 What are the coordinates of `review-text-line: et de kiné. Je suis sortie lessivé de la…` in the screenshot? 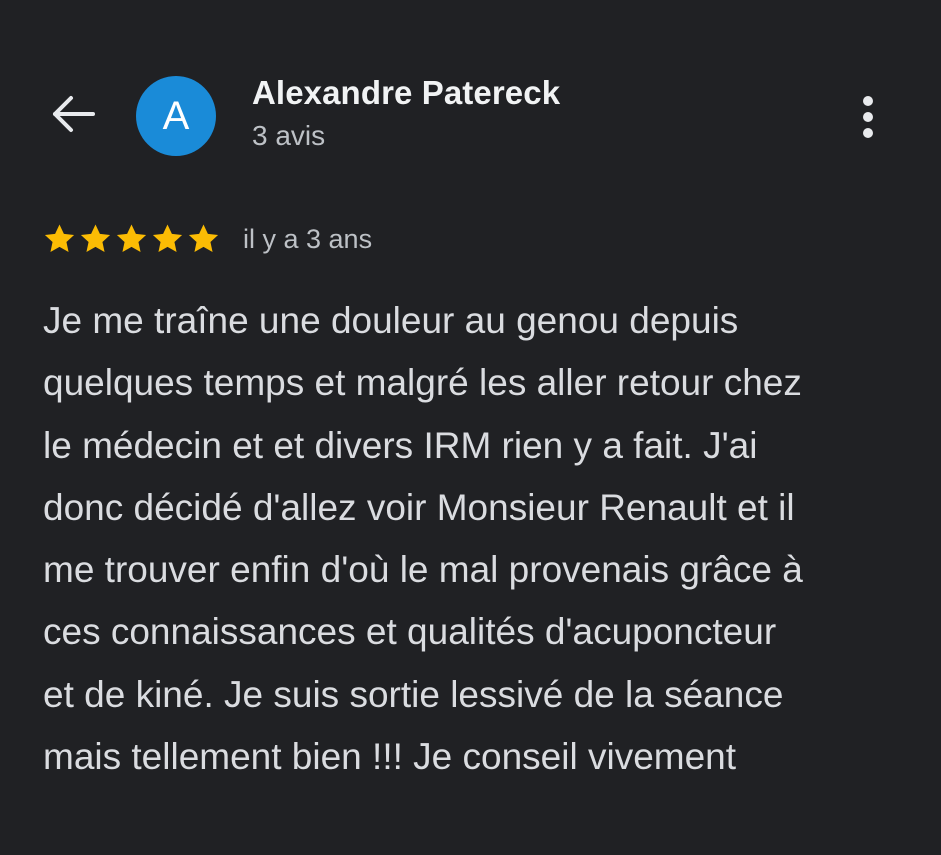 It's located at (413, 694).